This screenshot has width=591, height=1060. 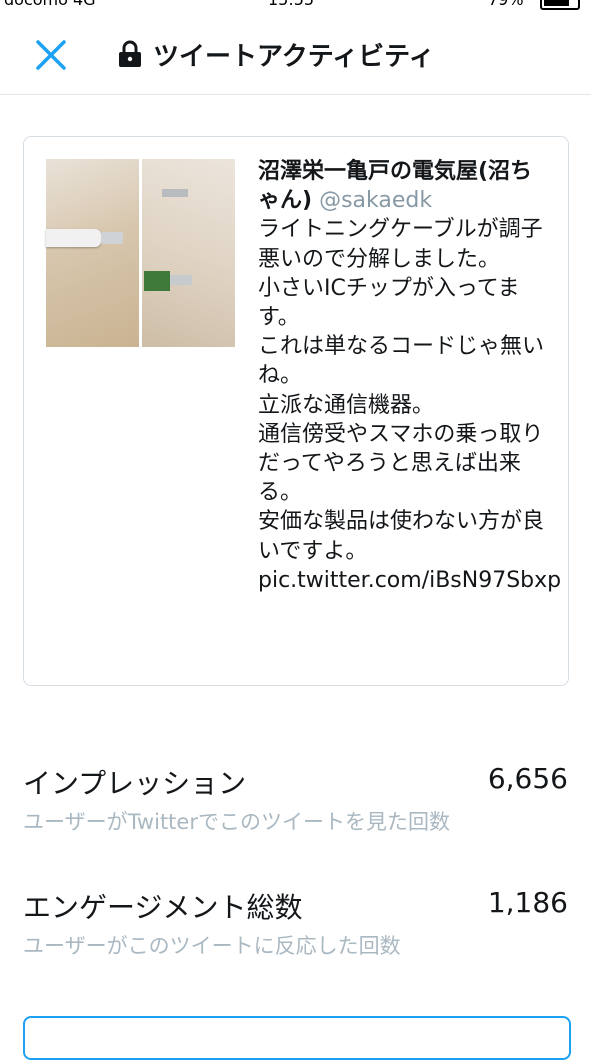 I want to click on metric-description: ユーザーがこのツイートに反応した回数, so click(x=212, y=946).